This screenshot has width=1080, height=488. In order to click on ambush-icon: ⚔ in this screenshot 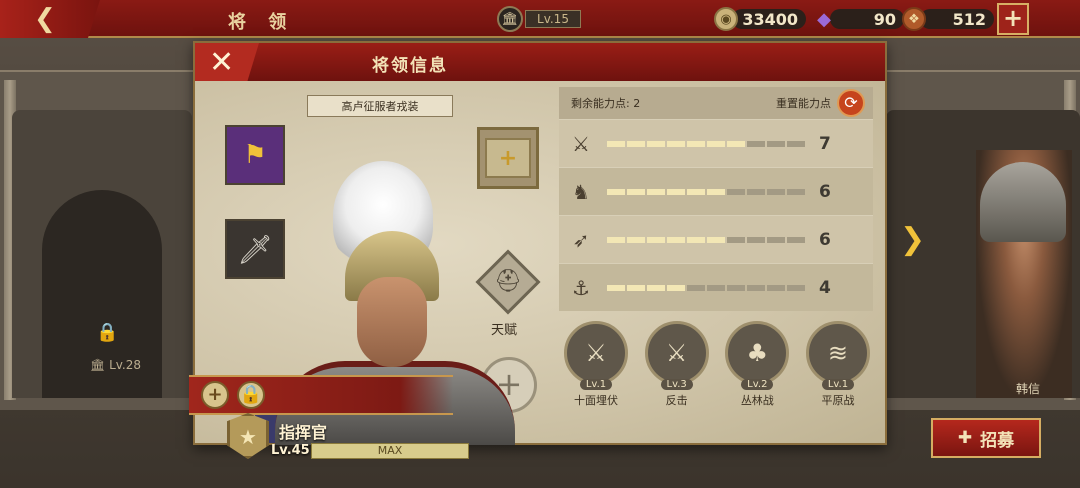, I will do `click(596, 353)`.